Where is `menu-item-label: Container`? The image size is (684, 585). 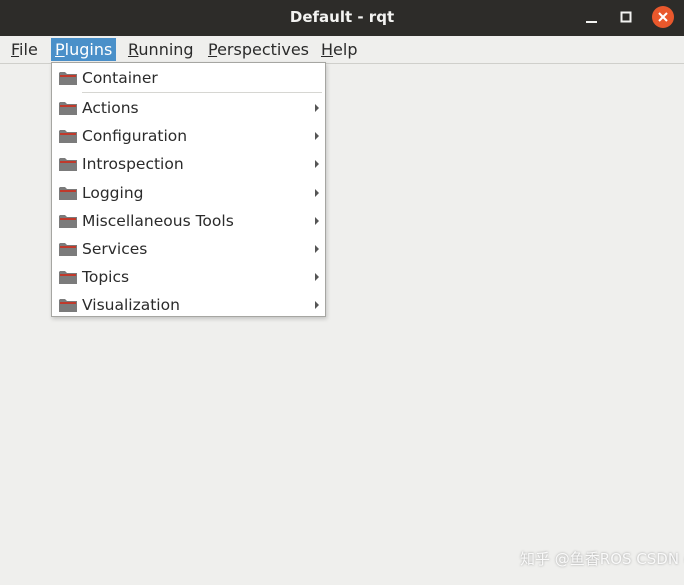 menu-item-label: Container is located at coordinates (120, 78).